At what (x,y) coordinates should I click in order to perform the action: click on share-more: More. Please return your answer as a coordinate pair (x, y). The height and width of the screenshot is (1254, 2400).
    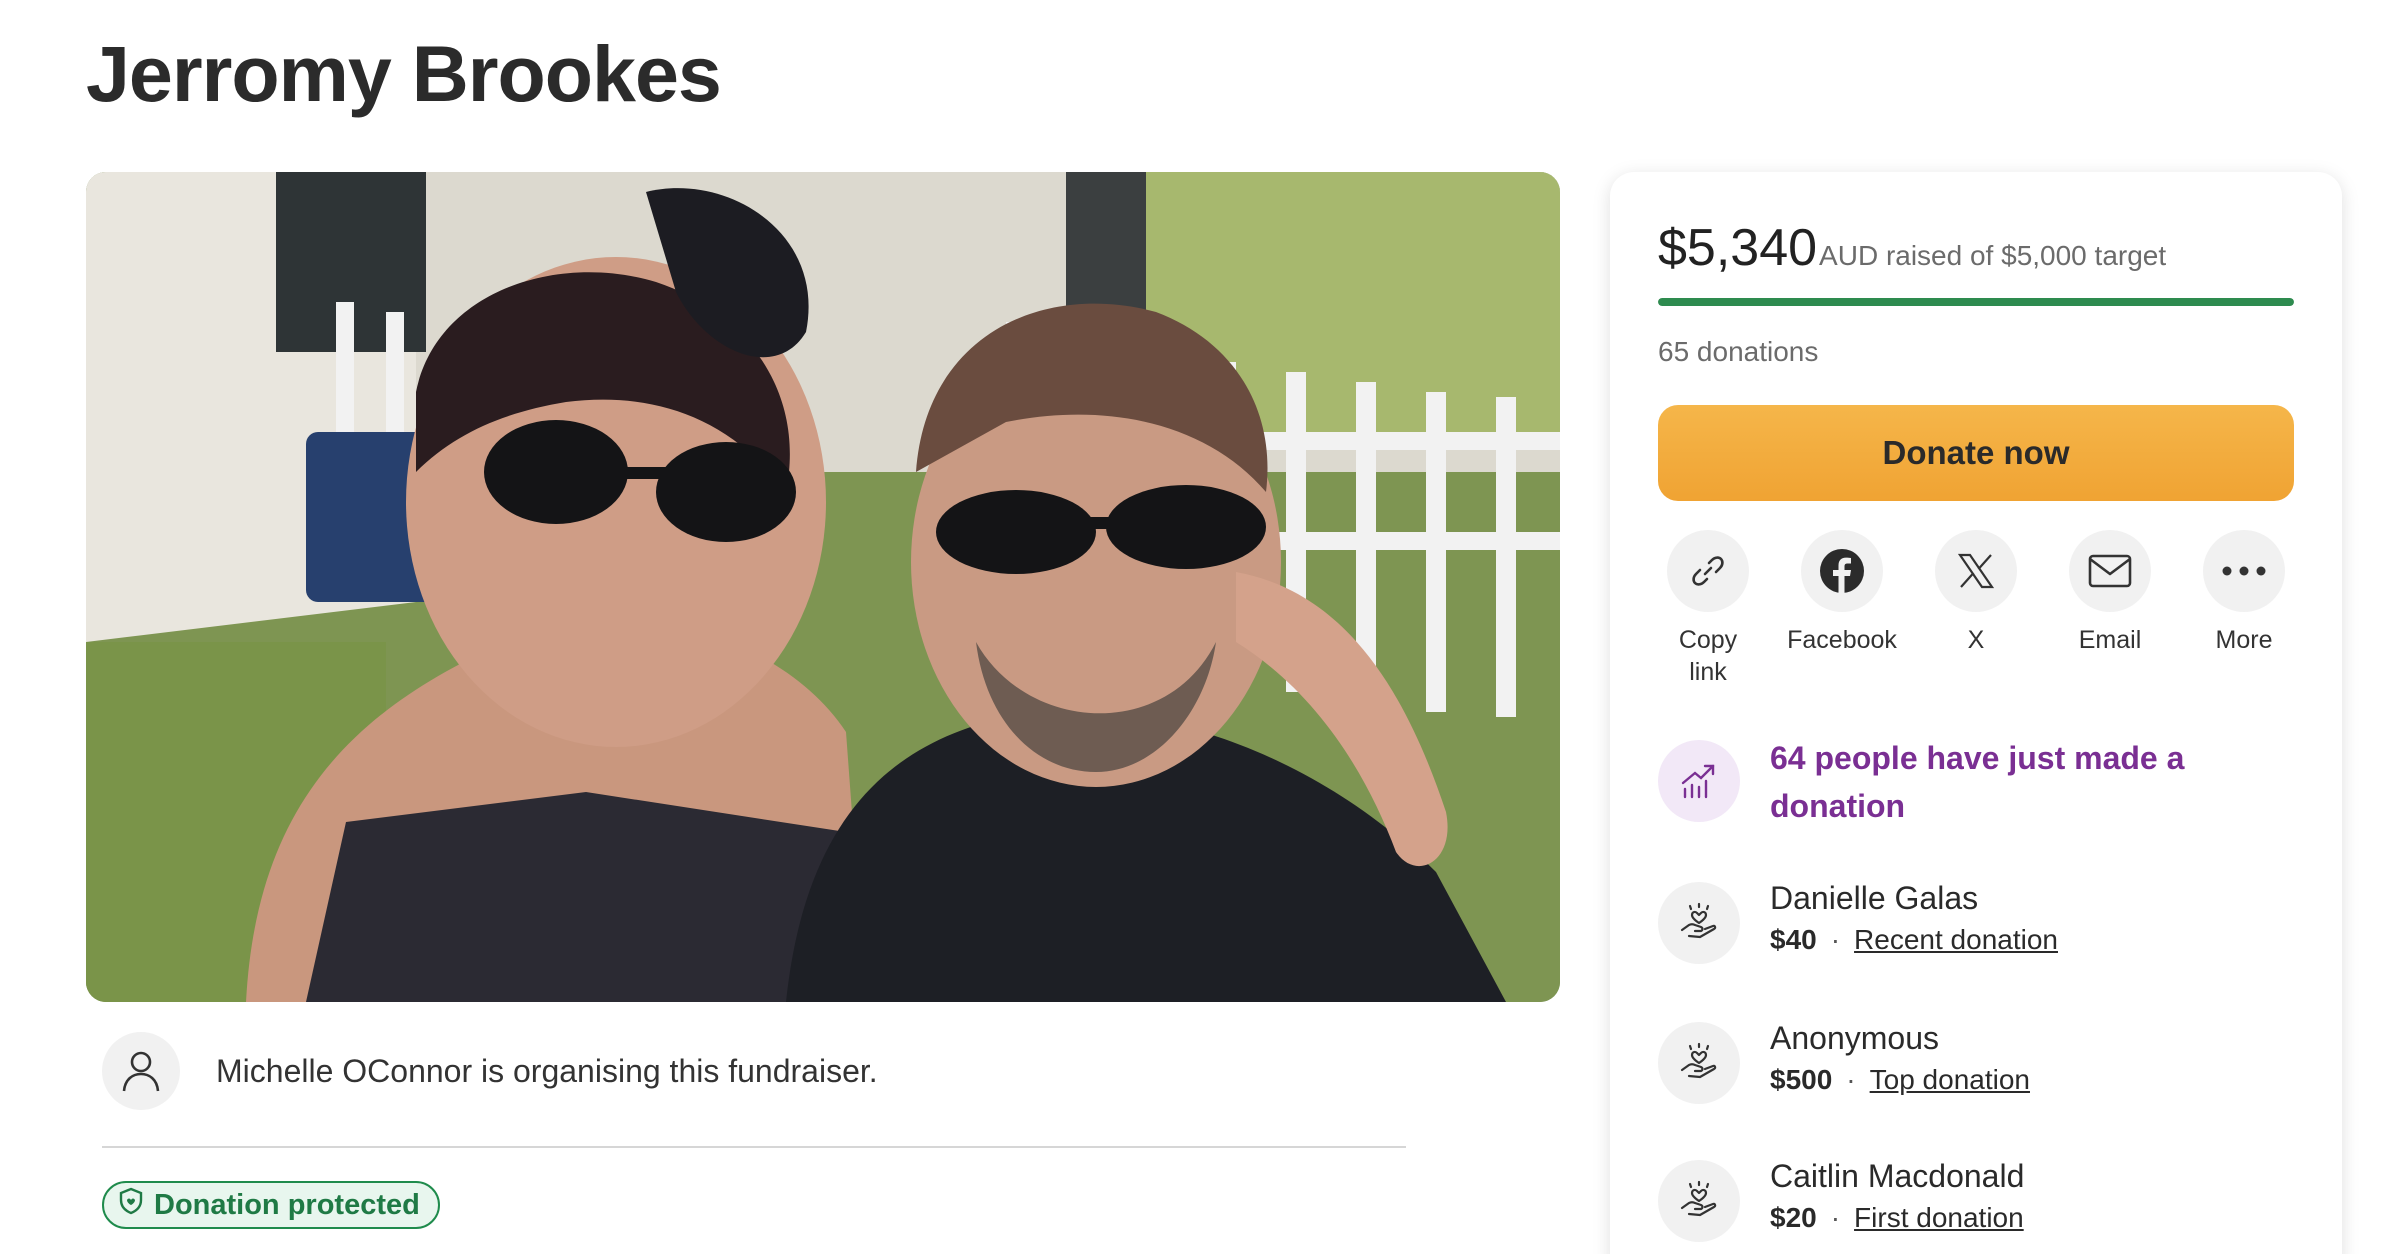
    Looking at the image, I should click on (2244, 609).